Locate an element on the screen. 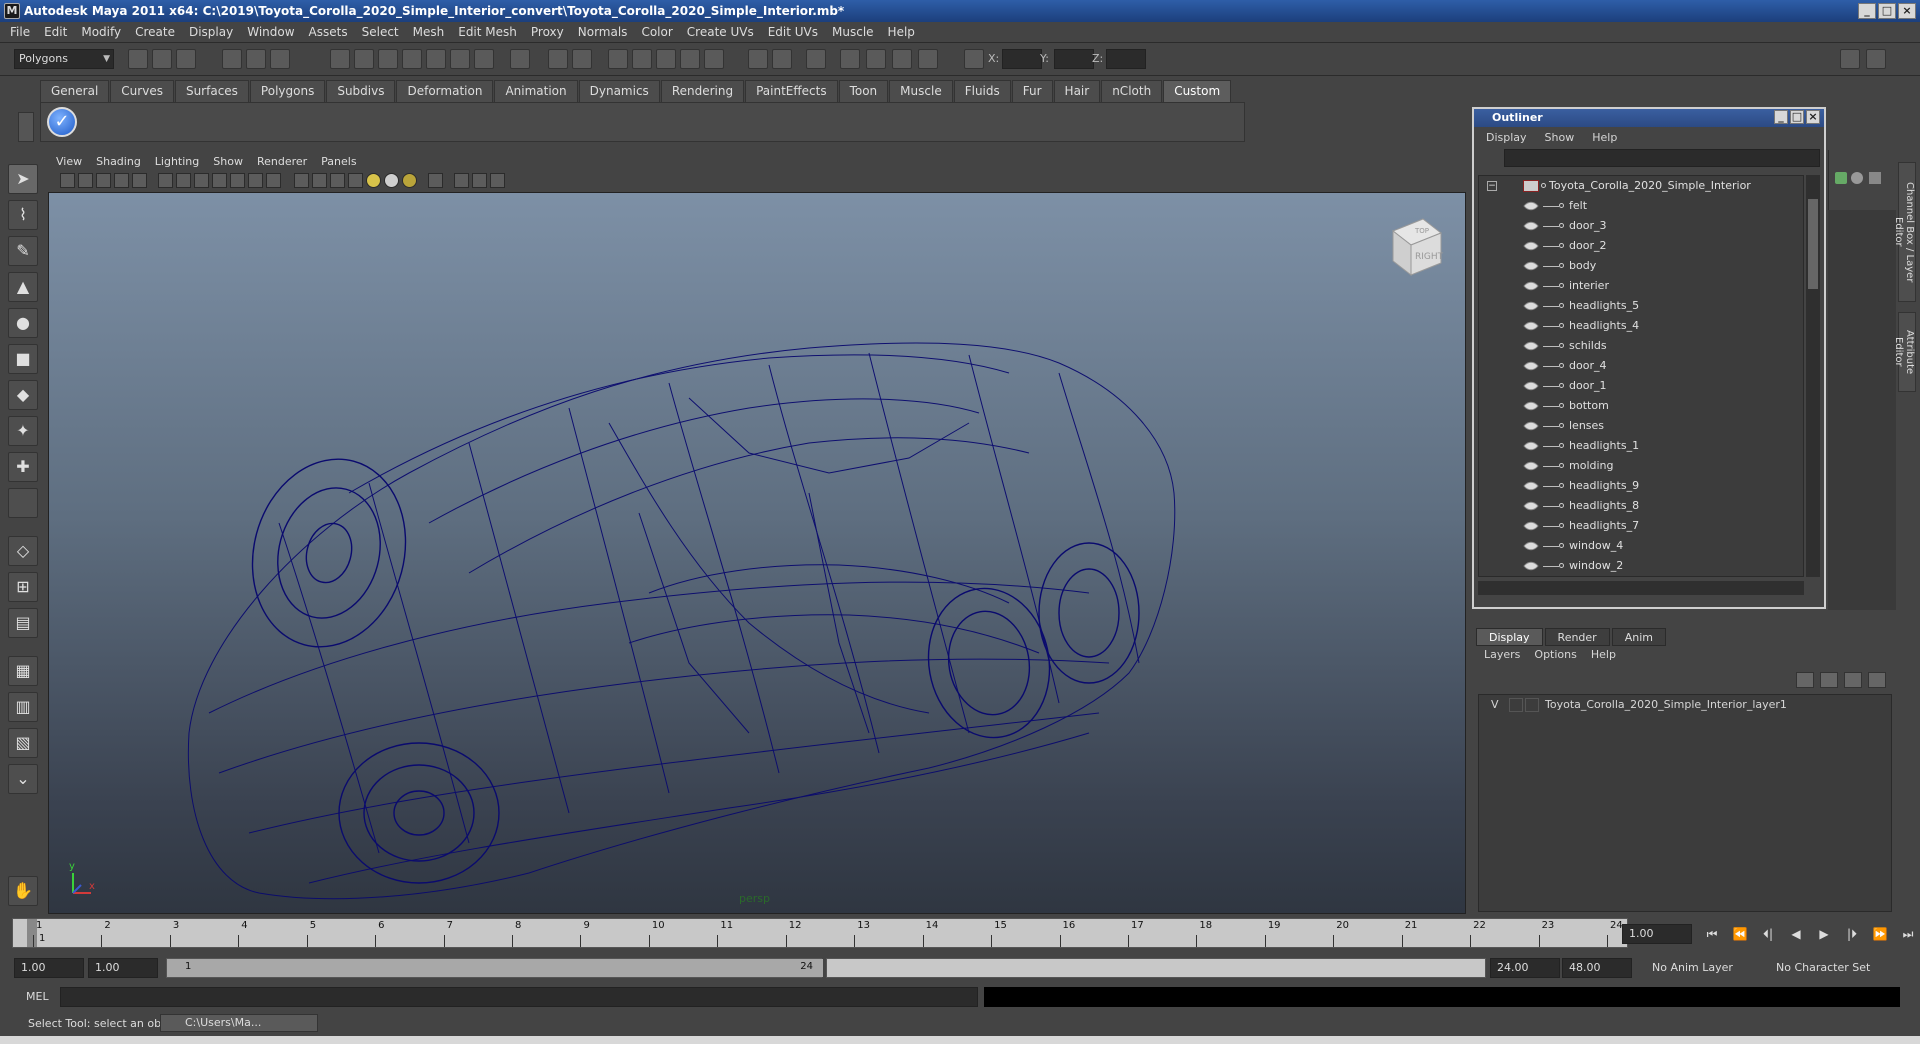 The image size is (1920, 1044). outliner-menu-display: Display is located at coordinates (1506, 137).